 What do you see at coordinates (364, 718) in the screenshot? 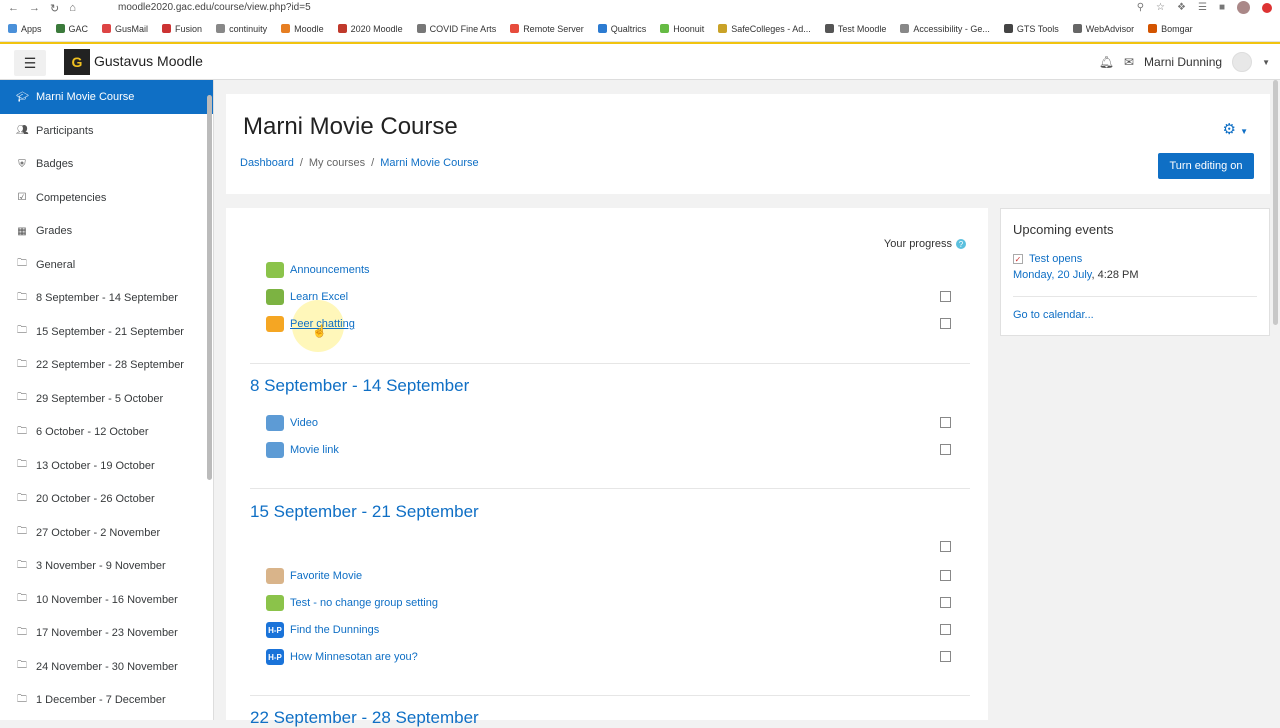
I see `section-title: 22 September - 28 September` at bounding box center [364, 718].